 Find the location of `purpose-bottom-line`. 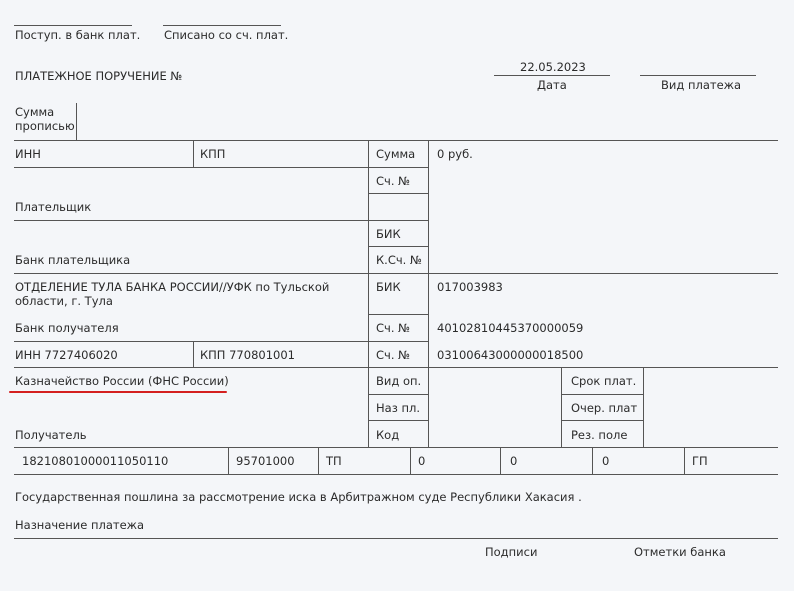

purpose-bottom-line is located at coordinates (396, 538).